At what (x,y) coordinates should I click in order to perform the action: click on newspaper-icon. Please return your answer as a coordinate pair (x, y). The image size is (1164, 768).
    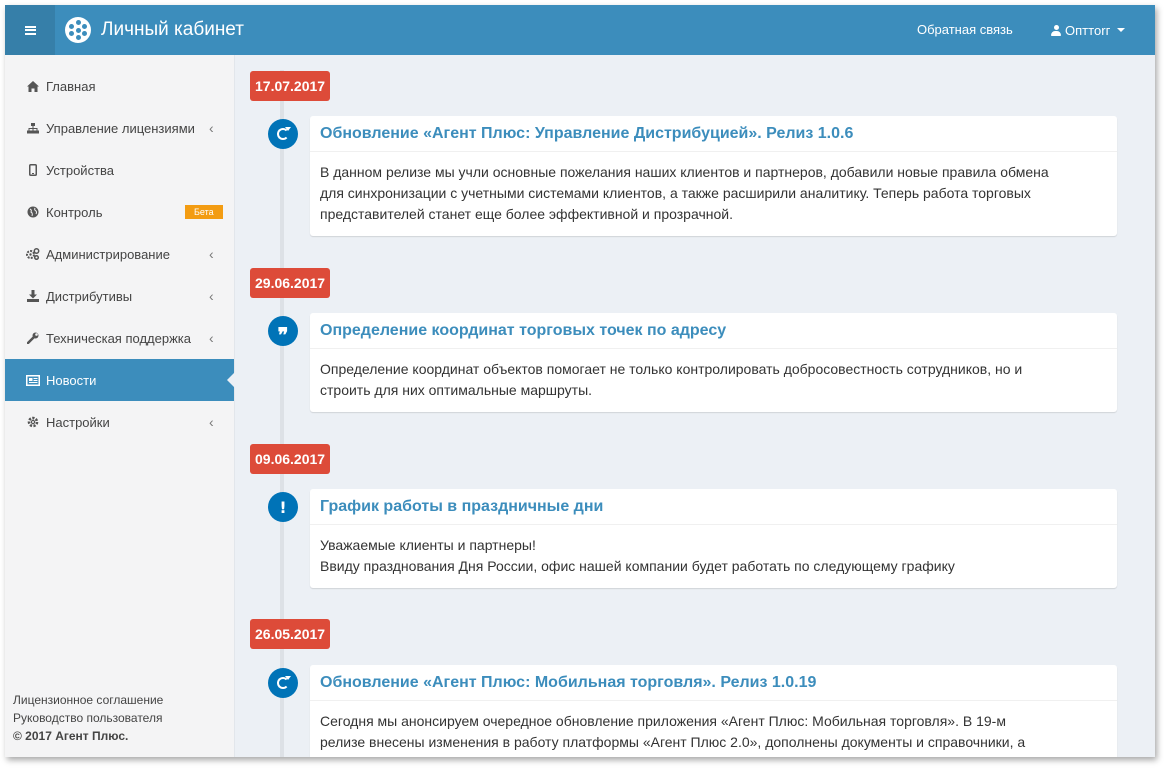
    Looking at the image, I should click on (33, 380).